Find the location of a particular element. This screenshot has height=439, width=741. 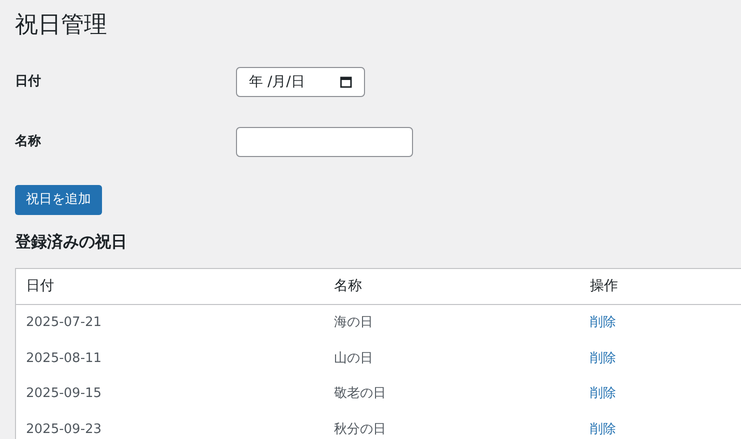

date-field: 年 /月/日 is located at coordinates (300, 82).